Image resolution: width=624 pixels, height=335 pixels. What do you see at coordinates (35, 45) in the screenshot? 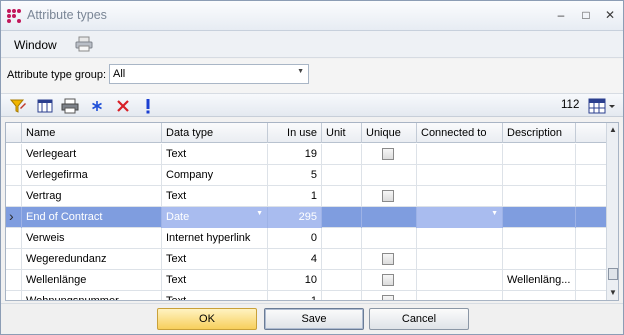
I see `menu-window: Window` at bounding box center [35, 45].